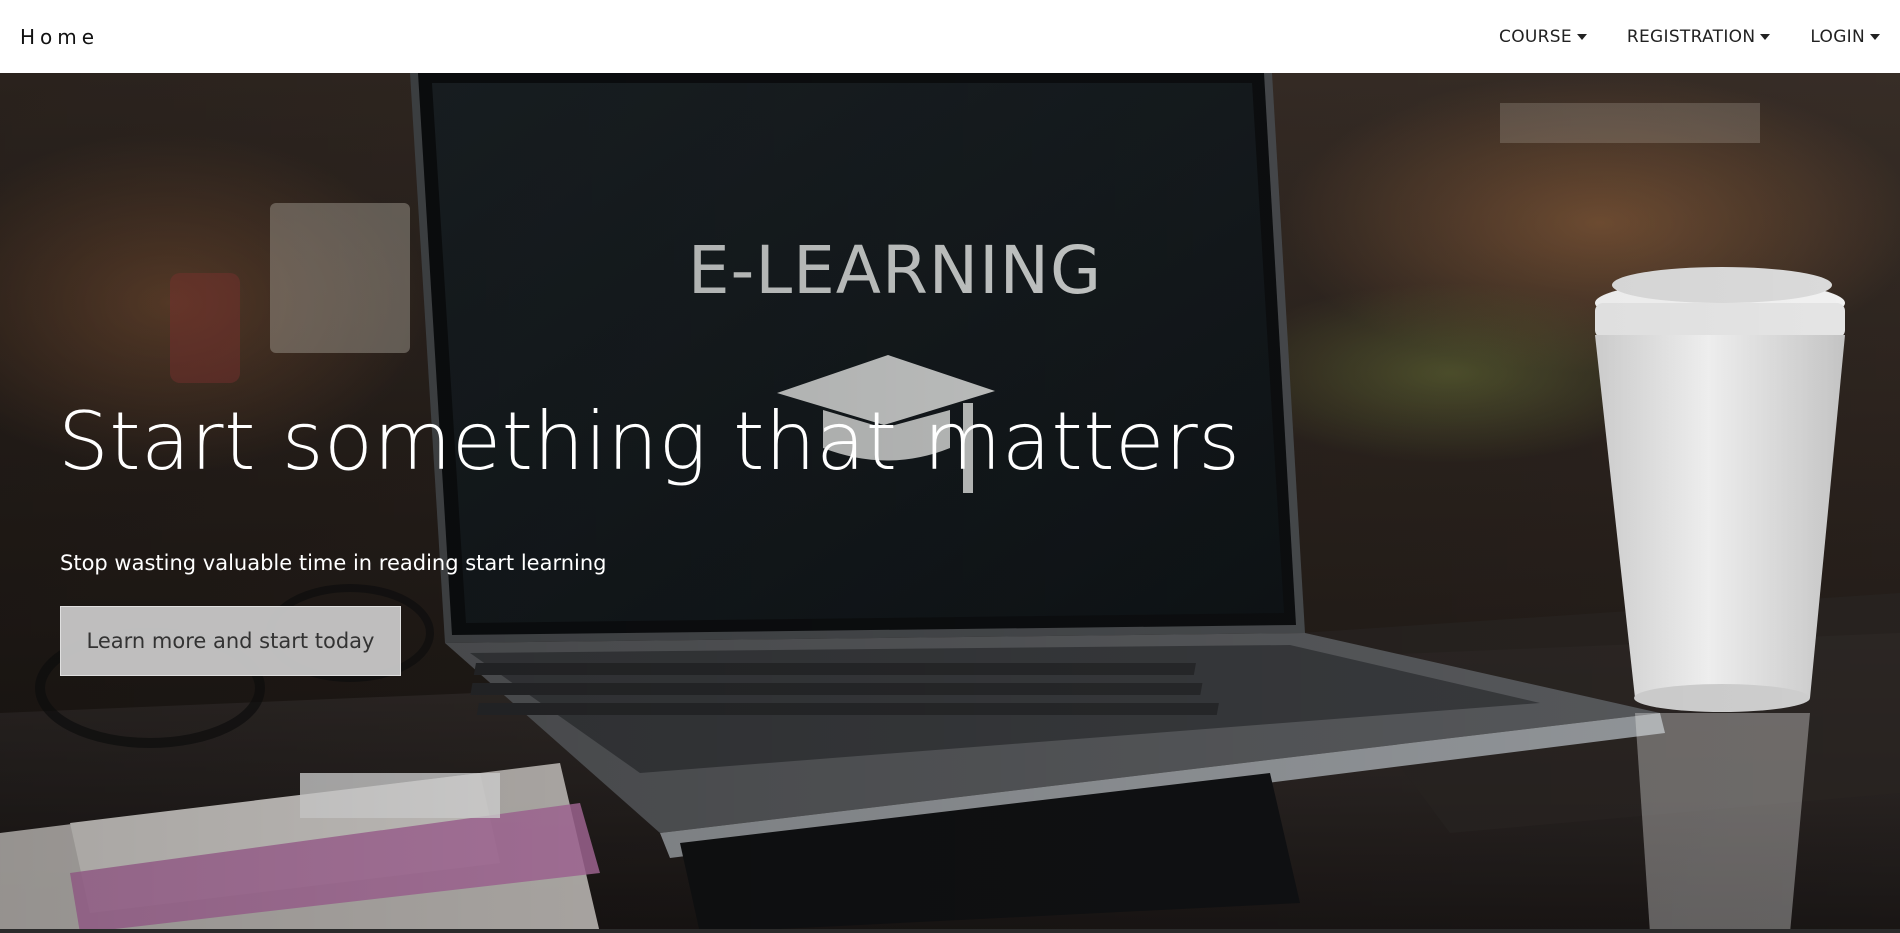 The width and height of the screenshot is (1900, 933). Describe the element at coordinates (950, 36) in the screenshot. I see `top-navbar: Home COURSE REGISTRATION LOGIN` at that location.